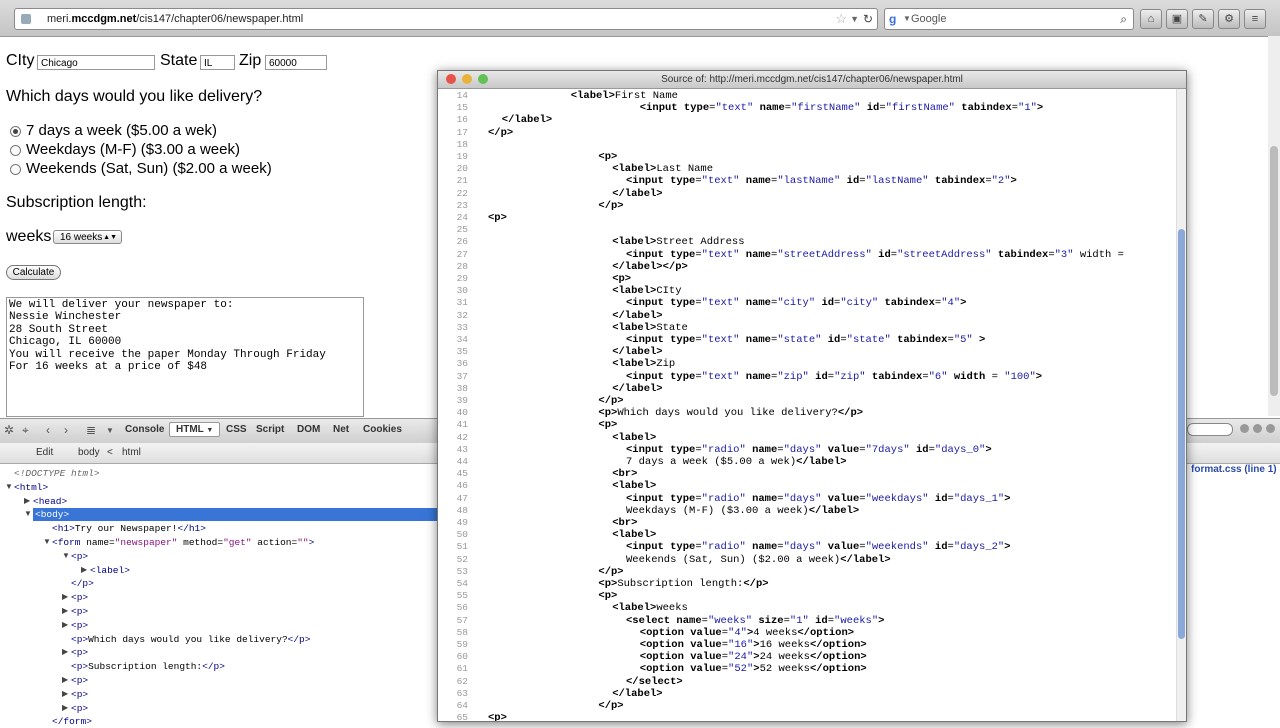 This screenshot has height=728, width=1280. What do you see at coordinates (236, 429) in the screenshot?
I see `tab-css: CSS` at bounding box center [236, 429].